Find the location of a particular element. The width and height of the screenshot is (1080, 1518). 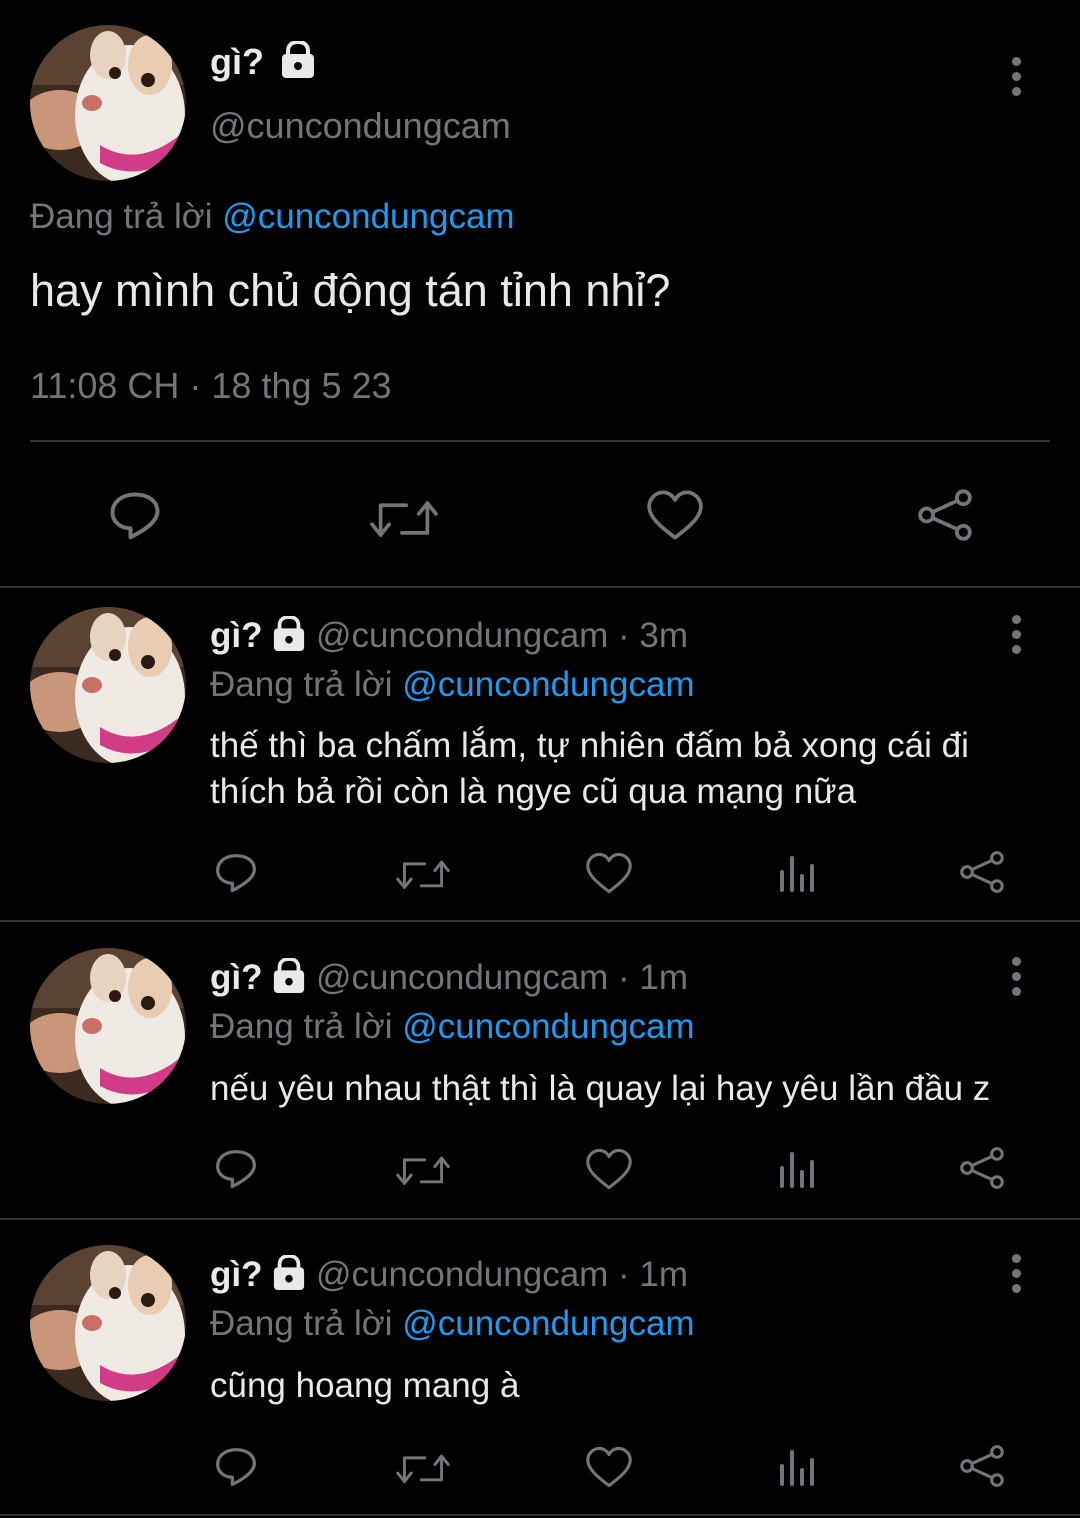

reply-header: gì? @cuncondungcam · 3m is located at coordinates (449, 636).